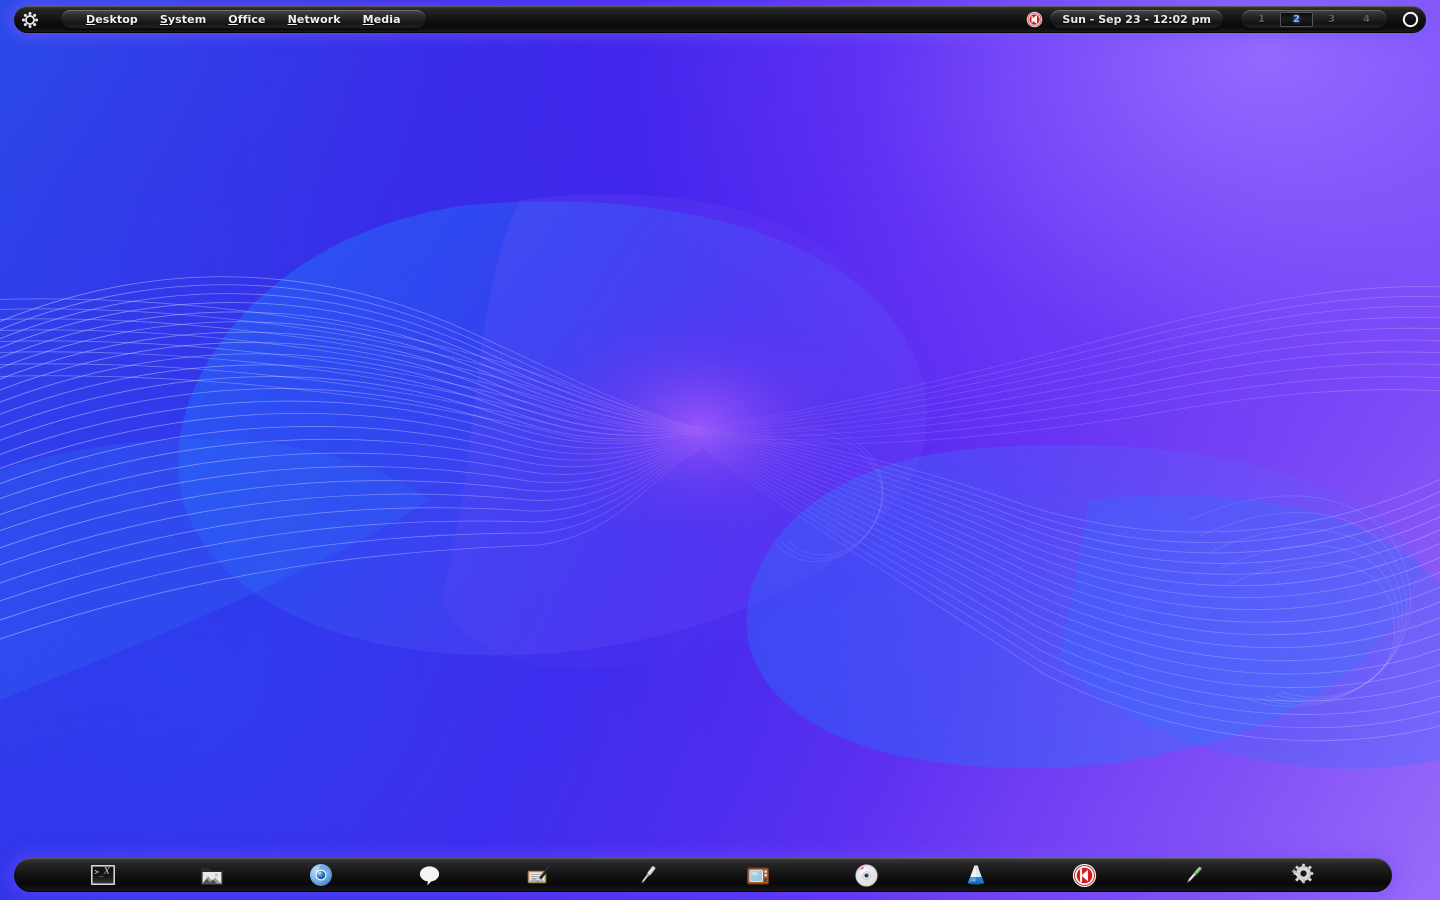  What do you see at coordinates (292, 19) in the screenshot?
I see `menu-accel-network: N` at bounding box center [292, 19].